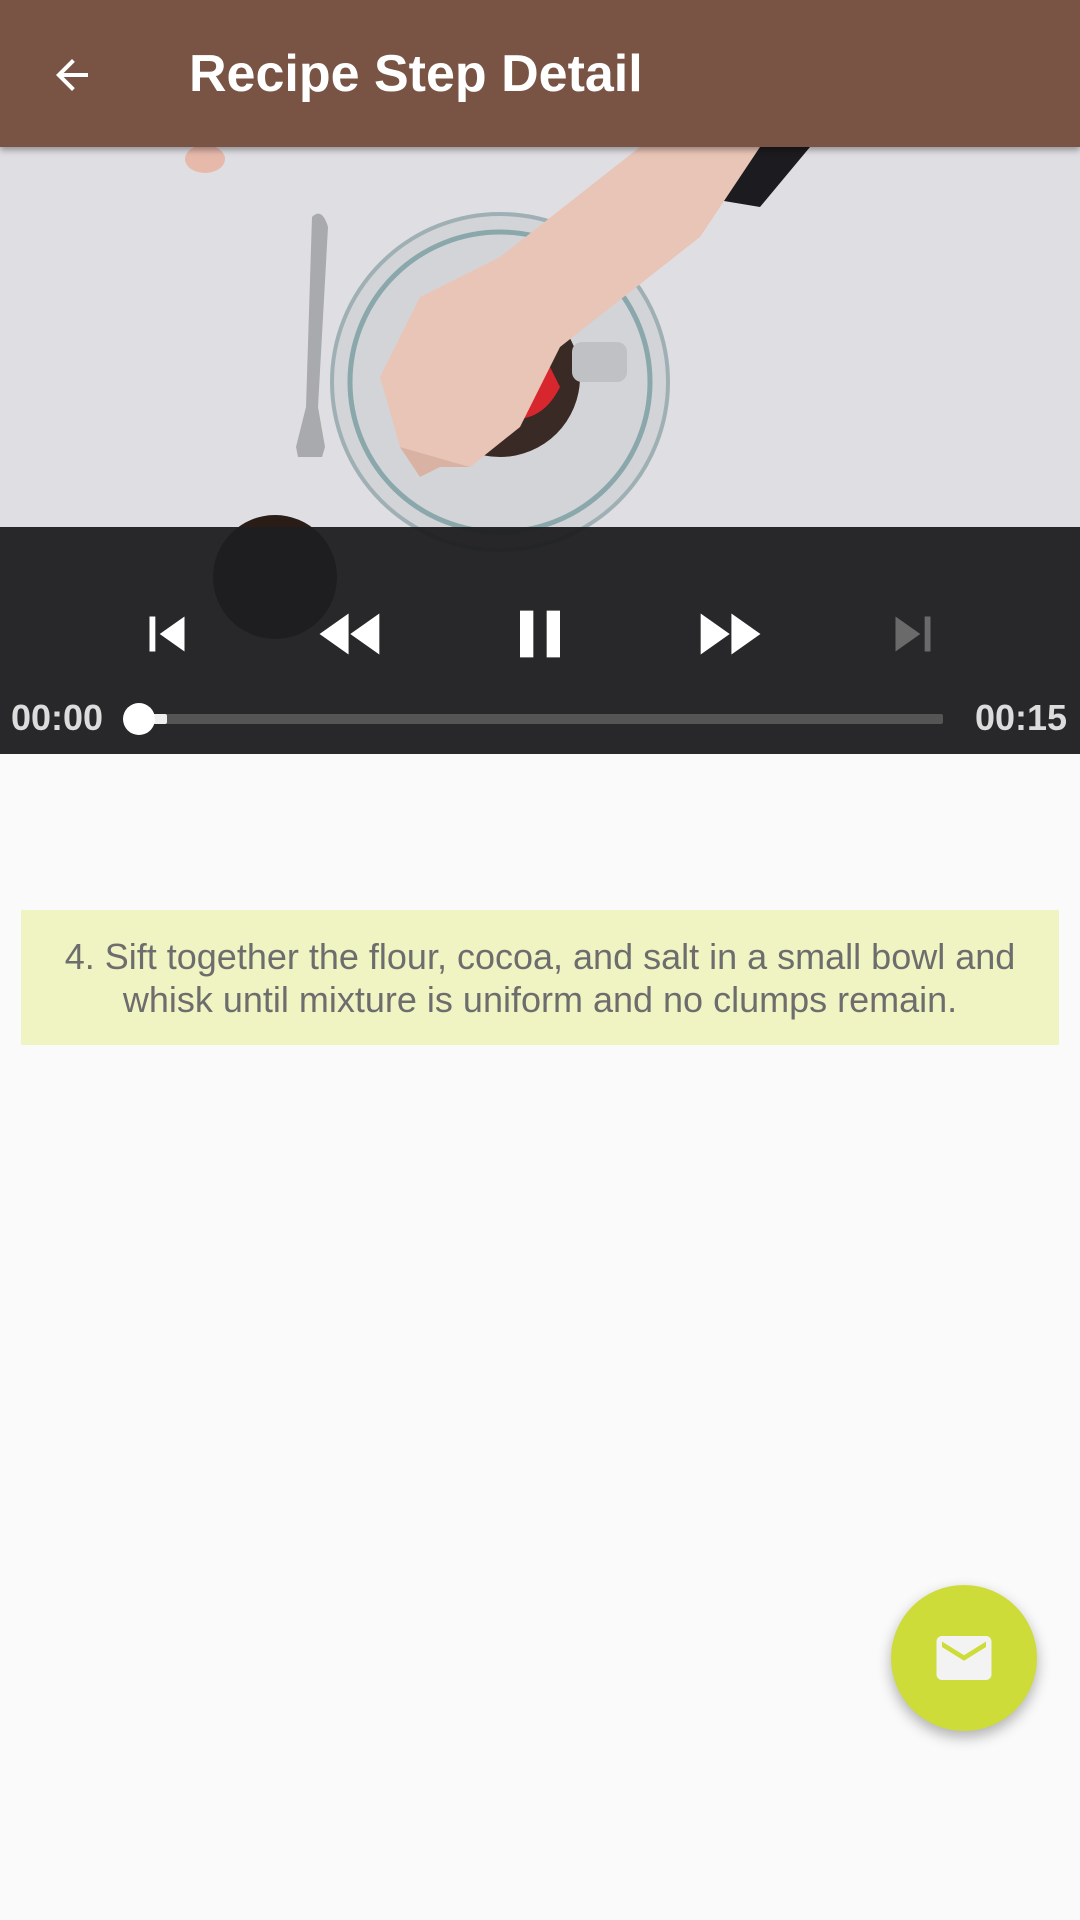 This screenshot has height=1920, width=1080. I want to click on arrow-back-icon, so click(72, 75).